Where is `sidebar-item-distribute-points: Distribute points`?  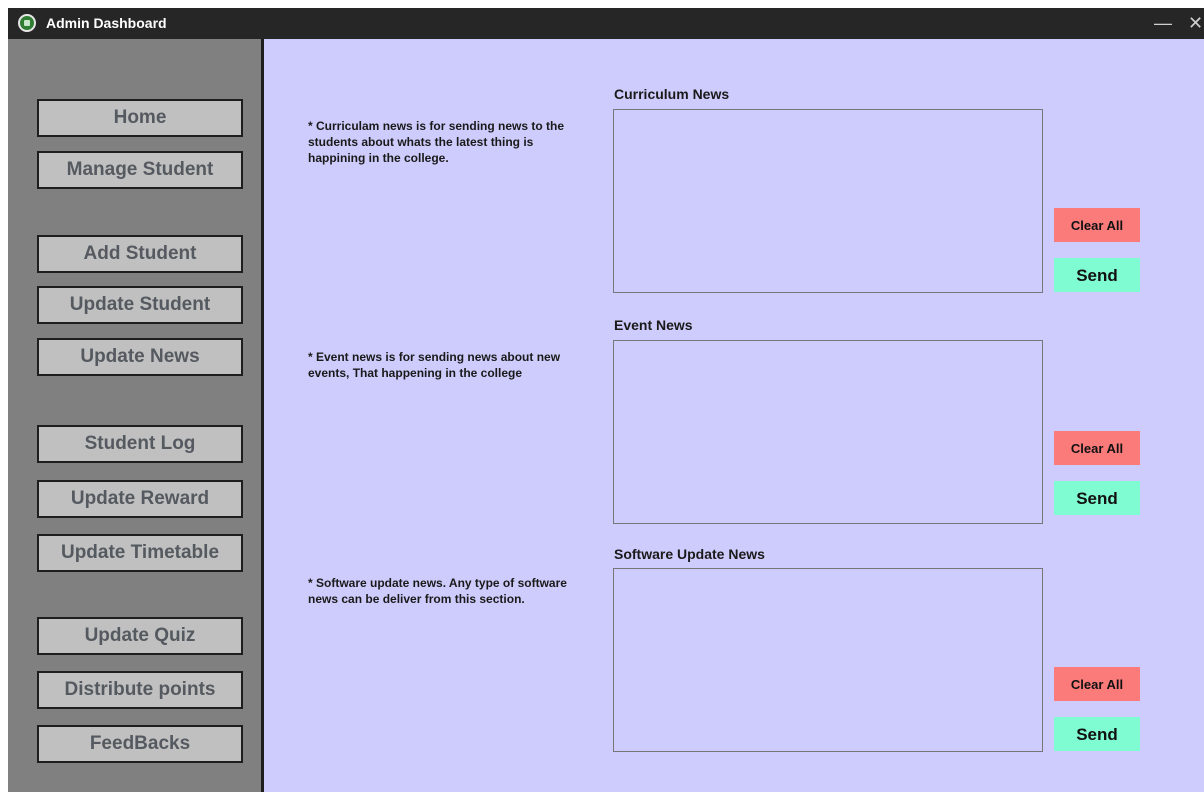
sidebar-item-distribute-points: Distribute points is located at coordinates (140, 690).